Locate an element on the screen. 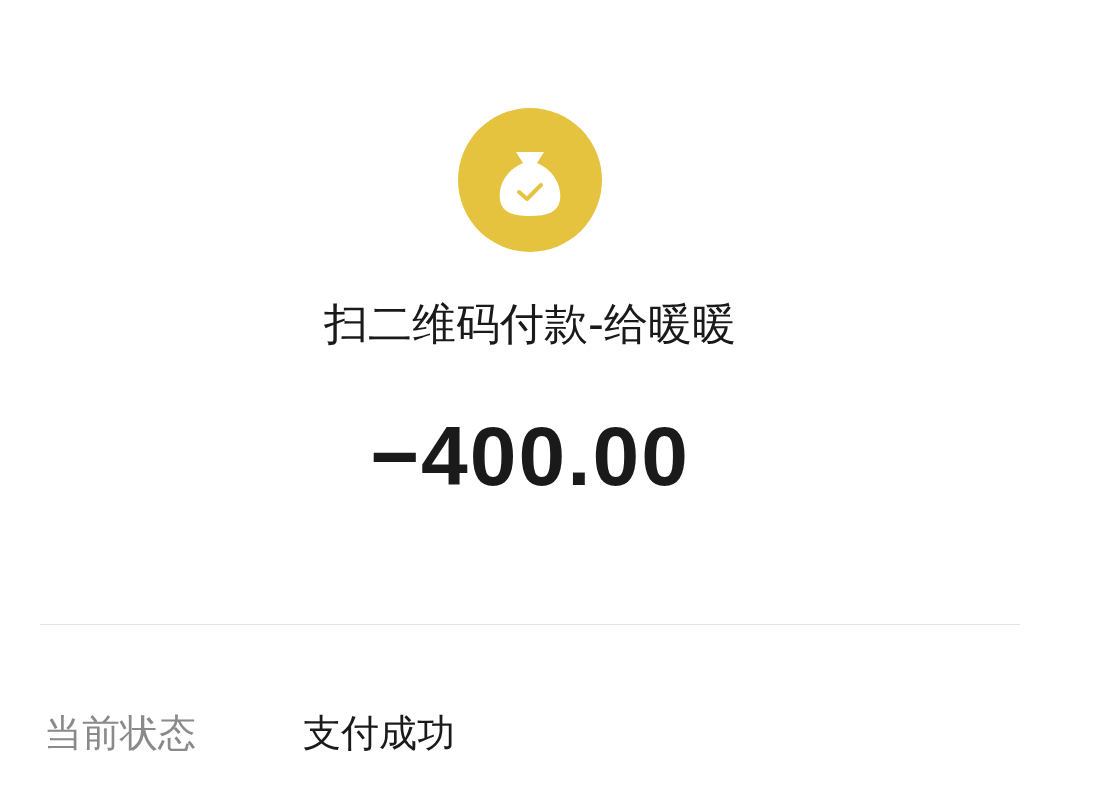  detail-label: 当前状态 is located at coordinates (120, 733).